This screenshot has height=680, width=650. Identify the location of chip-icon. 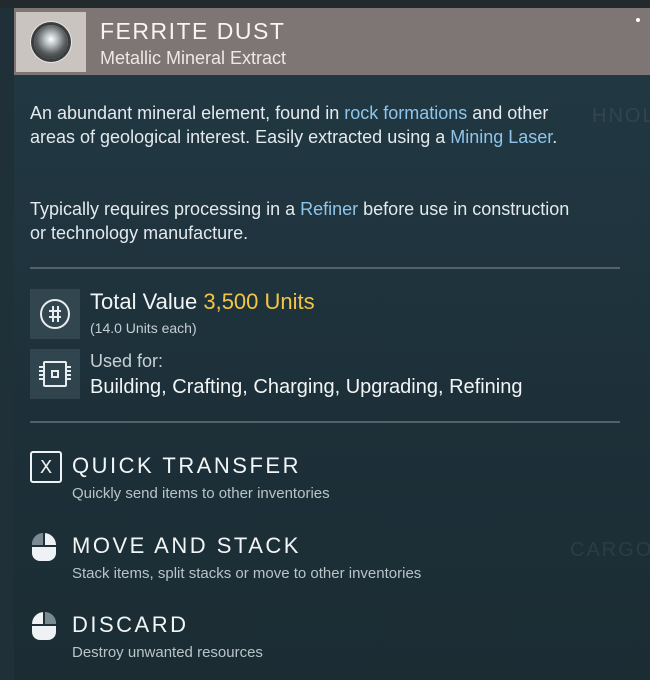
(55, 374).